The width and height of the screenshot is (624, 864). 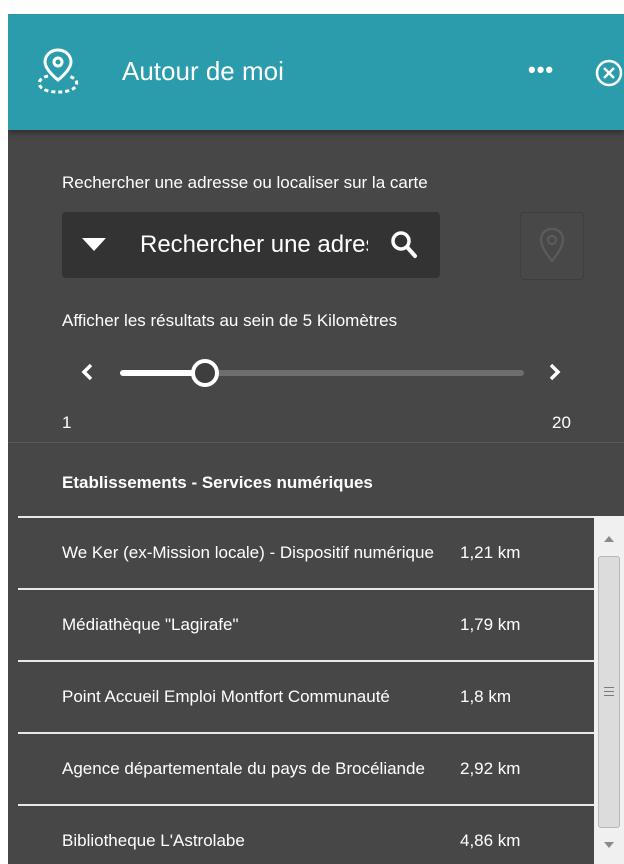 What do you see at coordinates (306, 626) in the screenshot?
I see `list-item: Médiathèque "Lagirafe" 1,79 km` at bounding box center [306, 626].